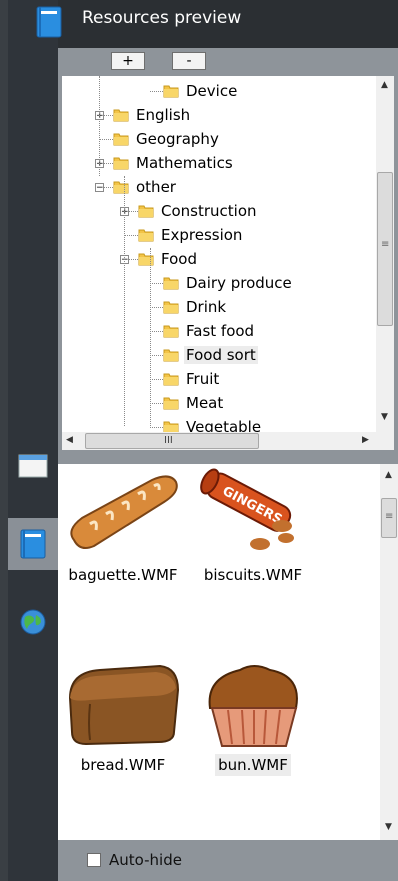  What do you see at coordinates (123, 575) in the screenshot?
I see `file-name: baguette.WMF` at bounding box center [123, 575].